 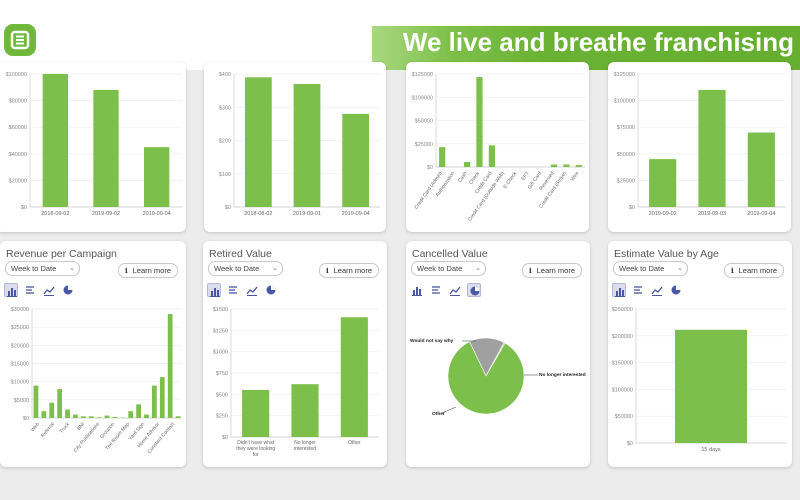 What do you see at coordinates (255, 449) in the screenshot?
I see `x-tick-label: Didn't have what they were looking for` at bounding box center [255, 449].